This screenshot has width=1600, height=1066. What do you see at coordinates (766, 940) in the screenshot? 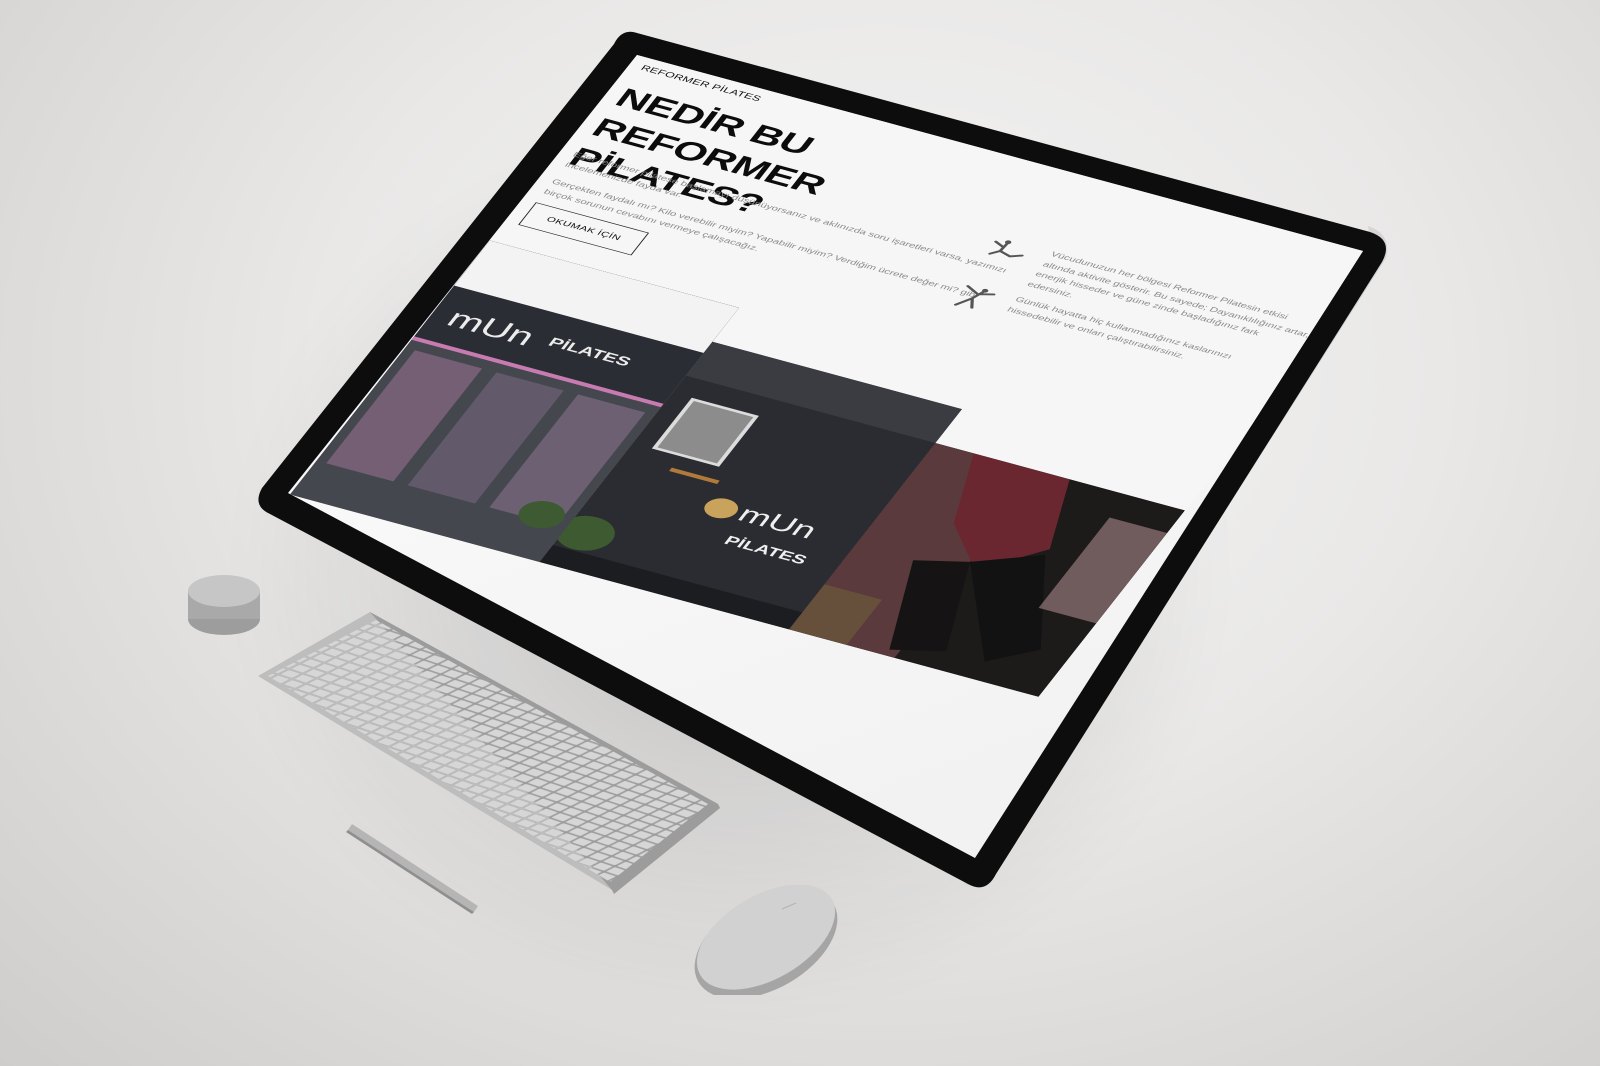
I see `surface-mouse` at bounding box center [766, 940].